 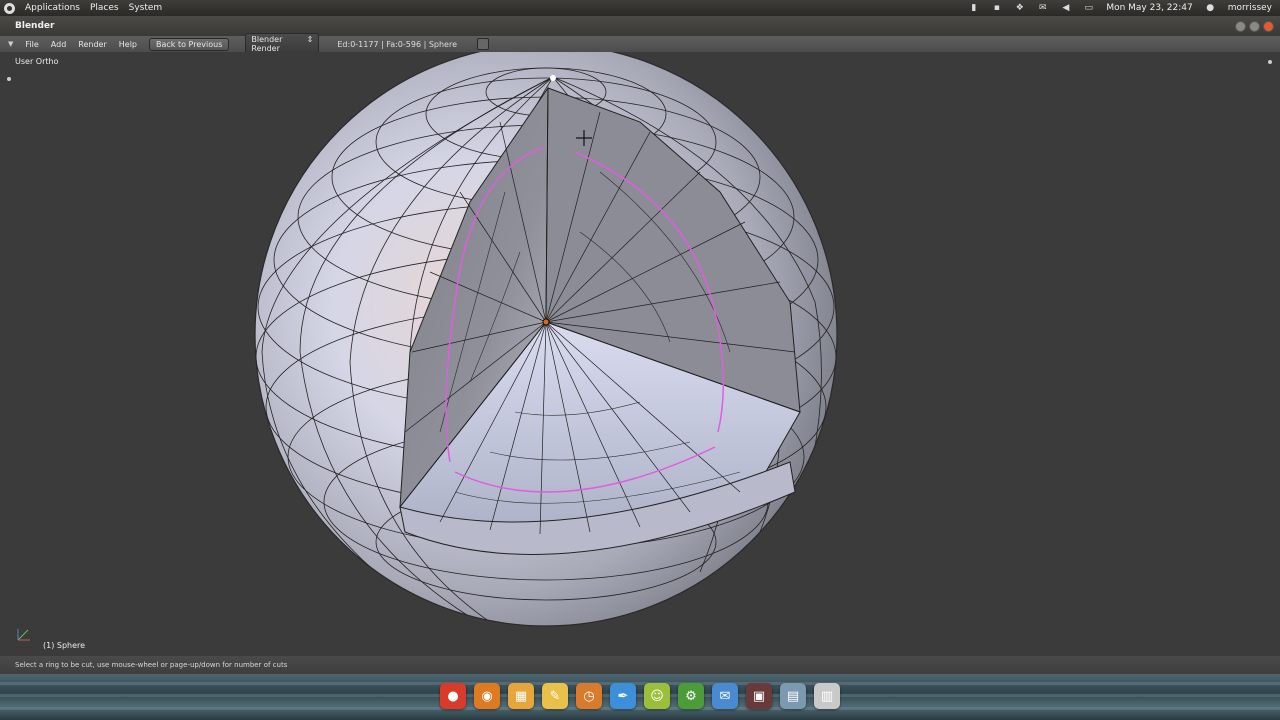 What do you see at coordinates (104, 8) in the screenshot?
I see `places-menu: Places` at bounding box center [104, 8].